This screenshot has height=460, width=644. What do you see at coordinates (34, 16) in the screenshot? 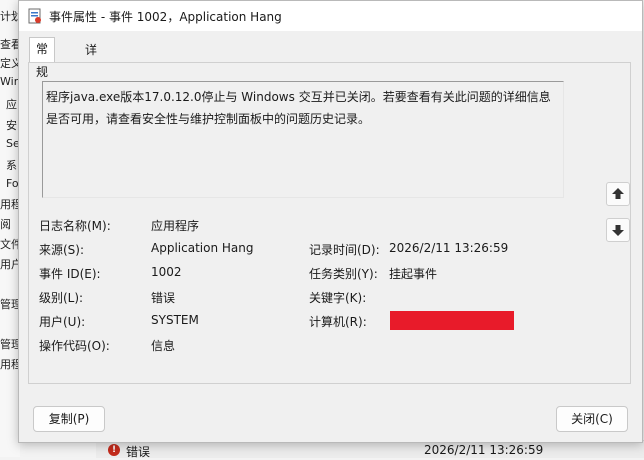
I see `event-viewer-icon` at bounding box center [34, 16].